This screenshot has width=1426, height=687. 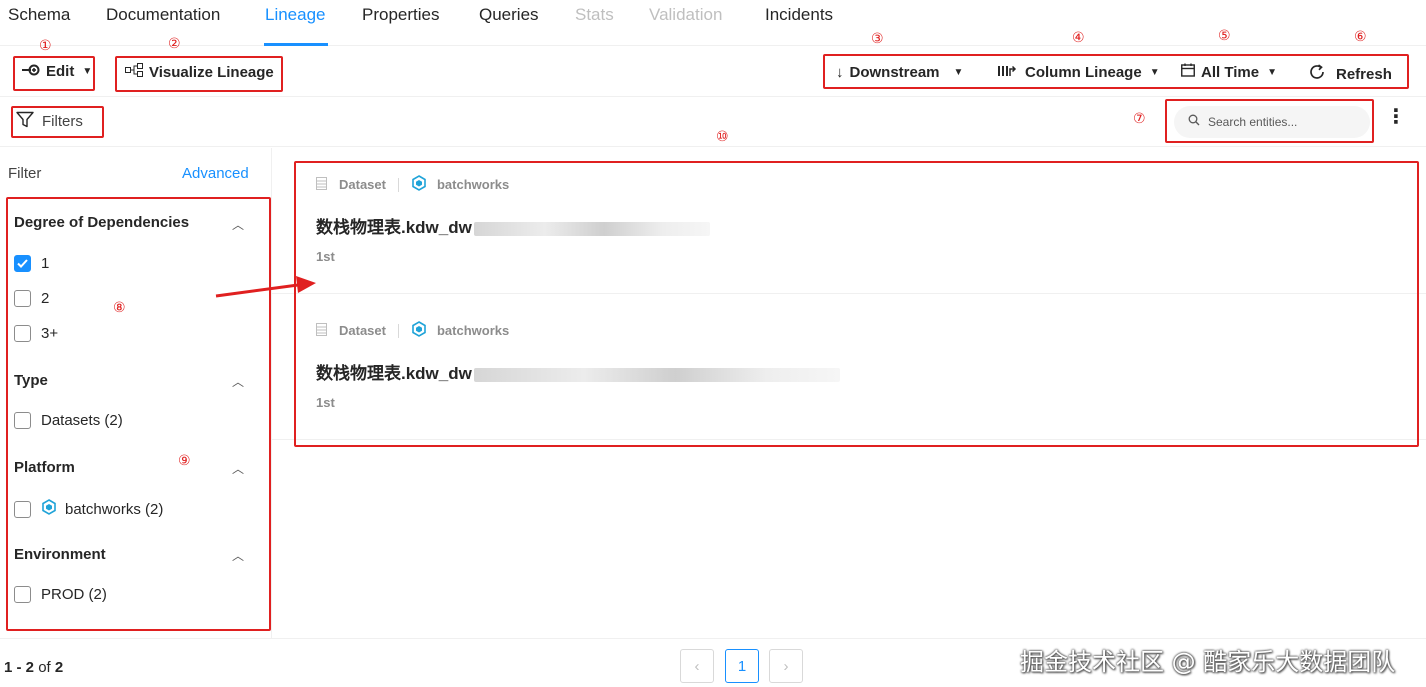 What do you see at coordinates (362, 184) in the screenshot?
I see `entity-type: Dataset` at bounding box center [362, 184].